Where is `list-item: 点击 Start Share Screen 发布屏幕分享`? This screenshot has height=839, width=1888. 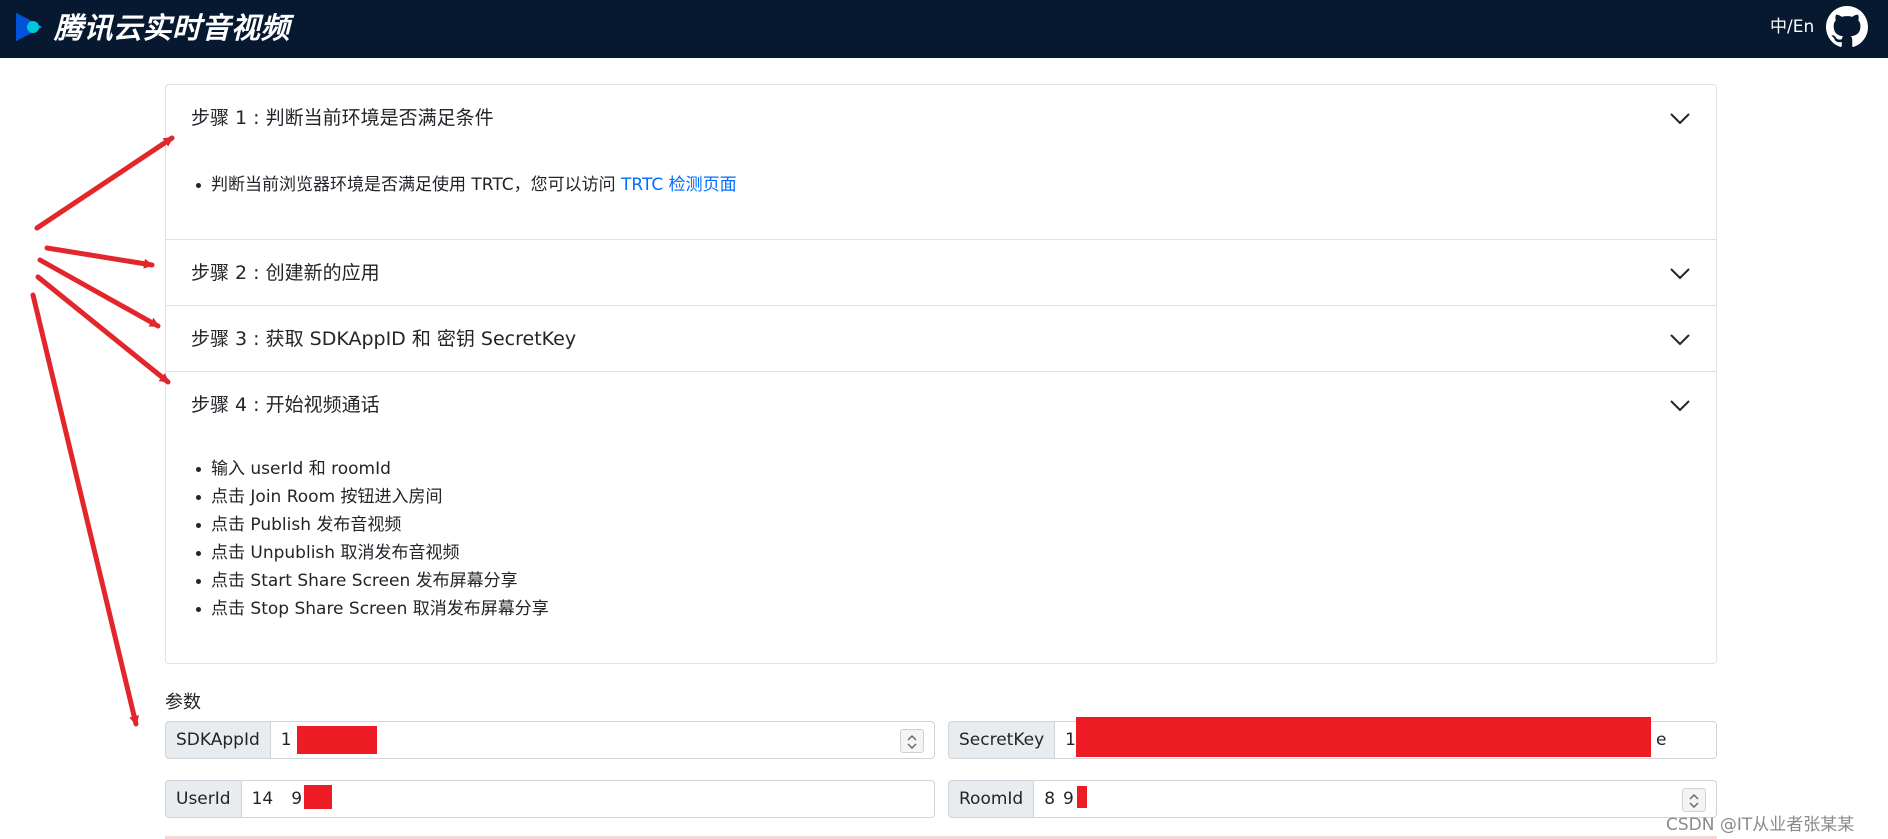
list-item: 点击 Start Share Screen 发布屏幕分享 is located at coordinates (370, 581).